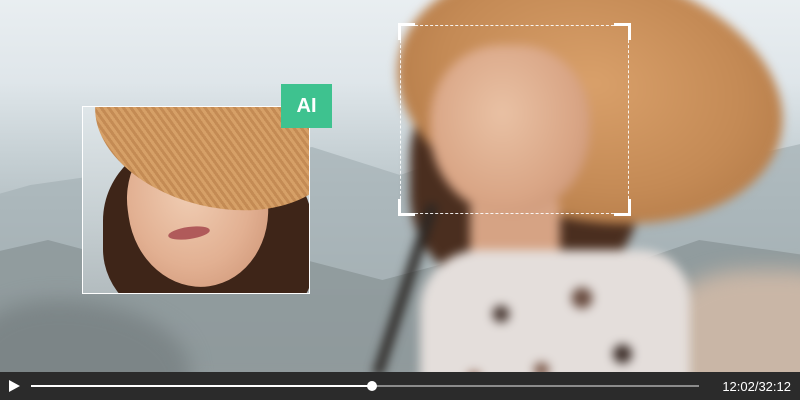  What do you see at coordinates (622, 31) in the screenshot?
I see `corner-handle-top-right` at bounding box center [622, 31].